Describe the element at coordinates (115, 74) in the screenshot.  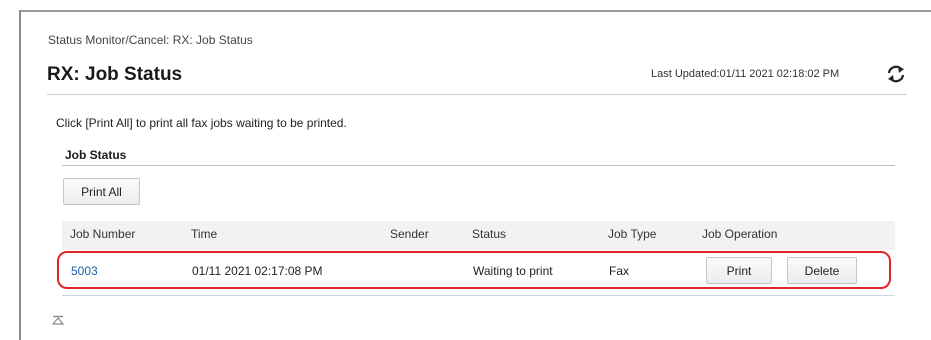
I see `page-title: RX: Job Status` at that location.